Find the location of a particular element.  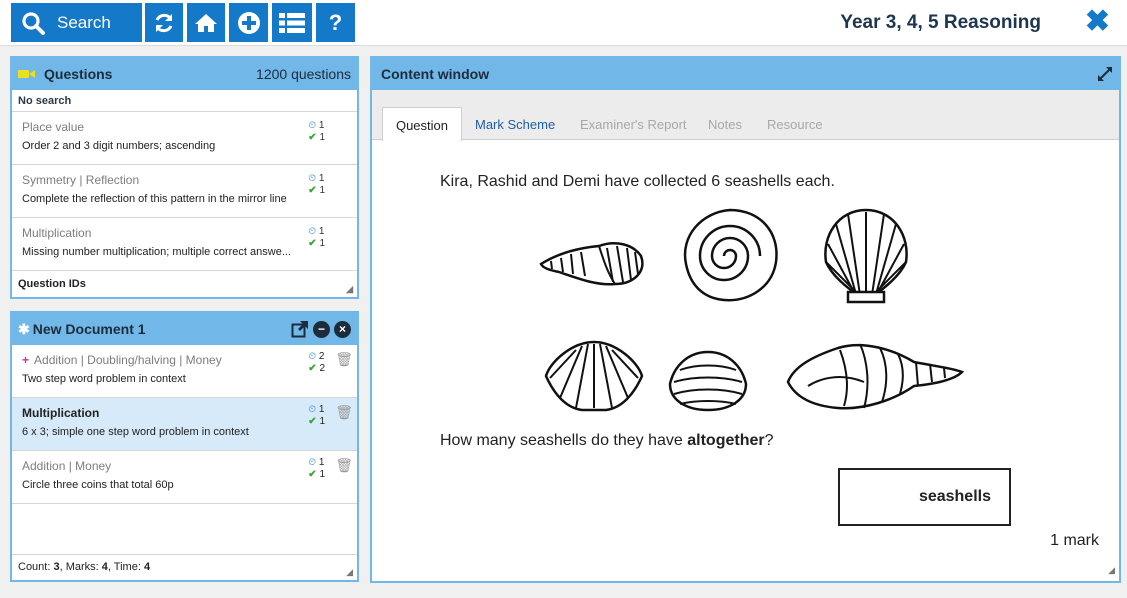

tab-resource: Resource is located at coordinates (795, 124).